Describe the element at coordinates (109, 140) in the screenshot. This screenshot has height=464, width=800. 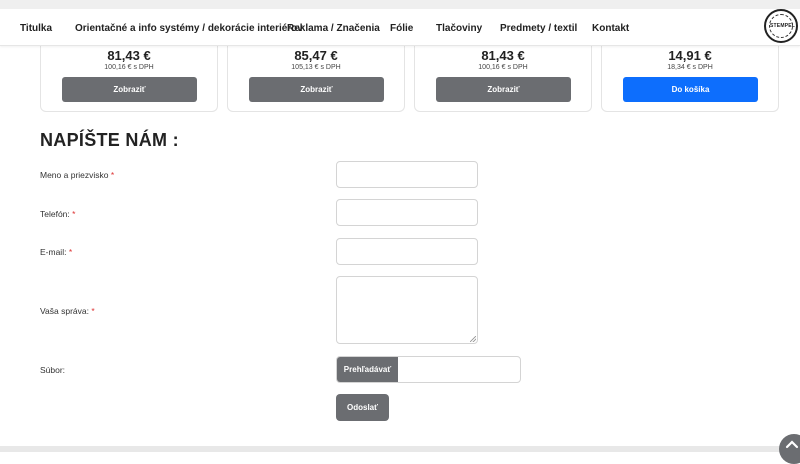
I see `contact-form-title: NAPÍŠTE NÁM :` at that location.